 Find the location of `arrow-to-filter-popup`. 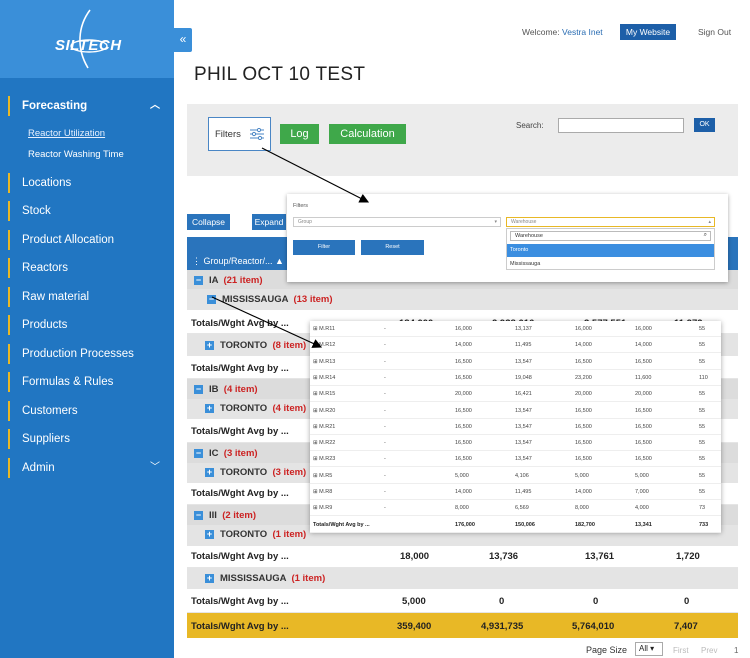

arrow-to-filter-popup is located at coordinates (315, 175).